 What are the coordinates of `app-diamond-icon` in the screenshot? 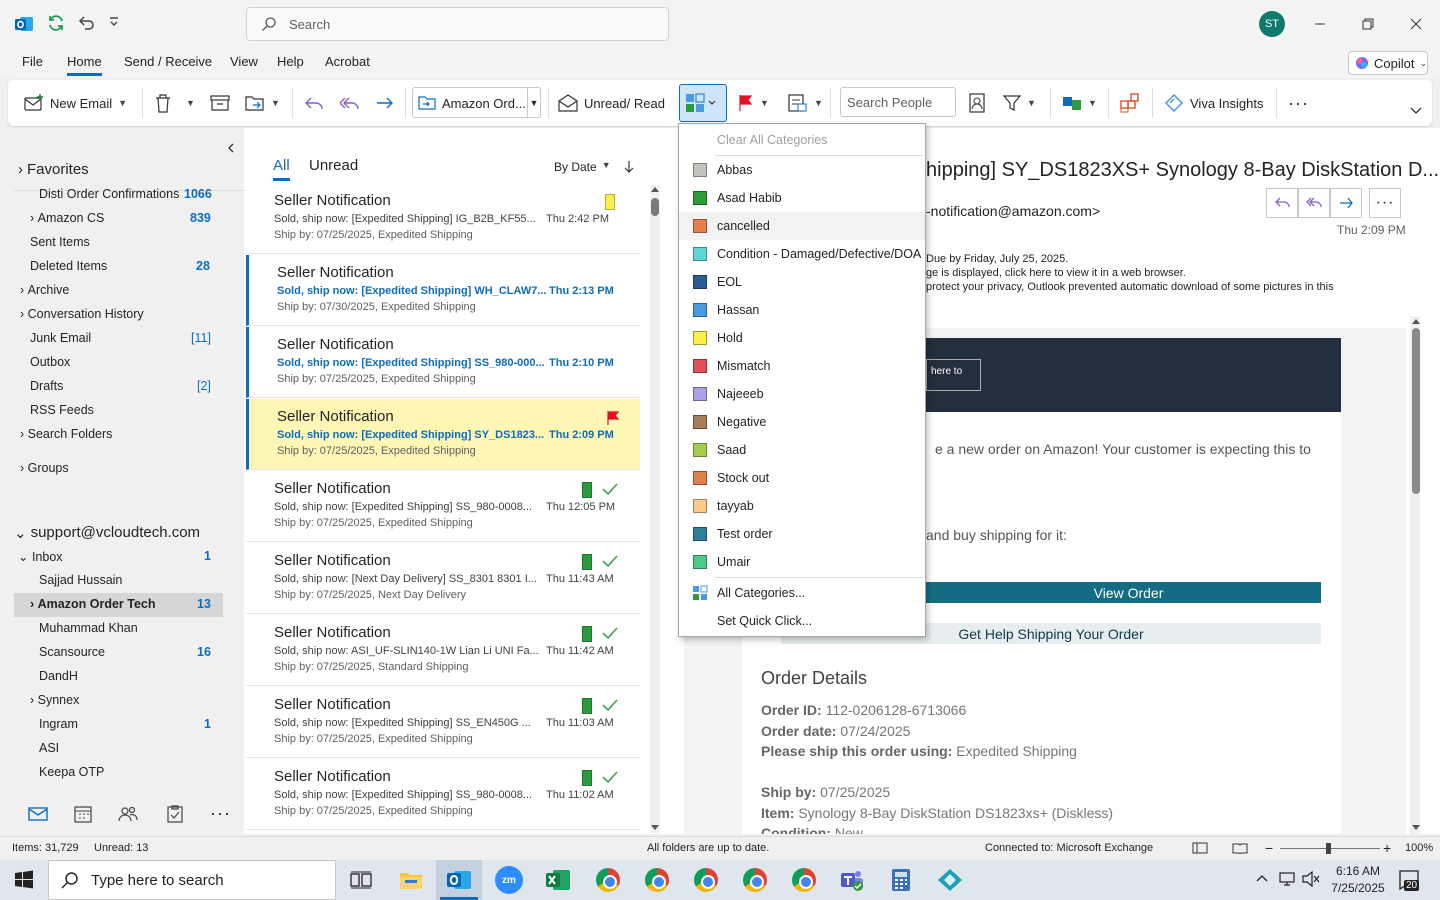 It's located at (950, 880).